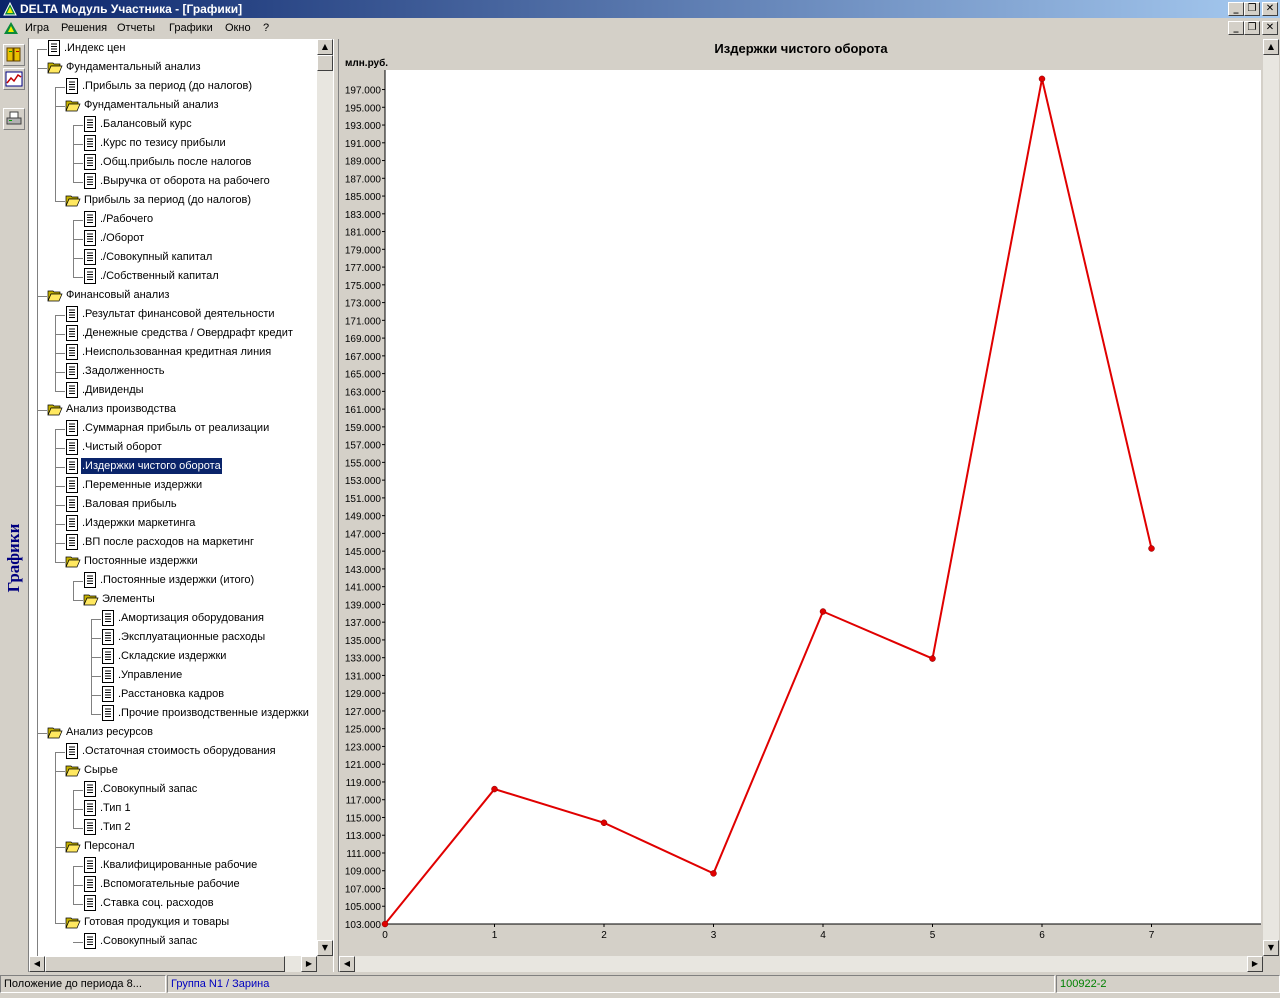  Describe the element at coordinates (170, 866) in the screenshot. I see `tree-chart-node: .Квалифицированные рабочие` at that location.